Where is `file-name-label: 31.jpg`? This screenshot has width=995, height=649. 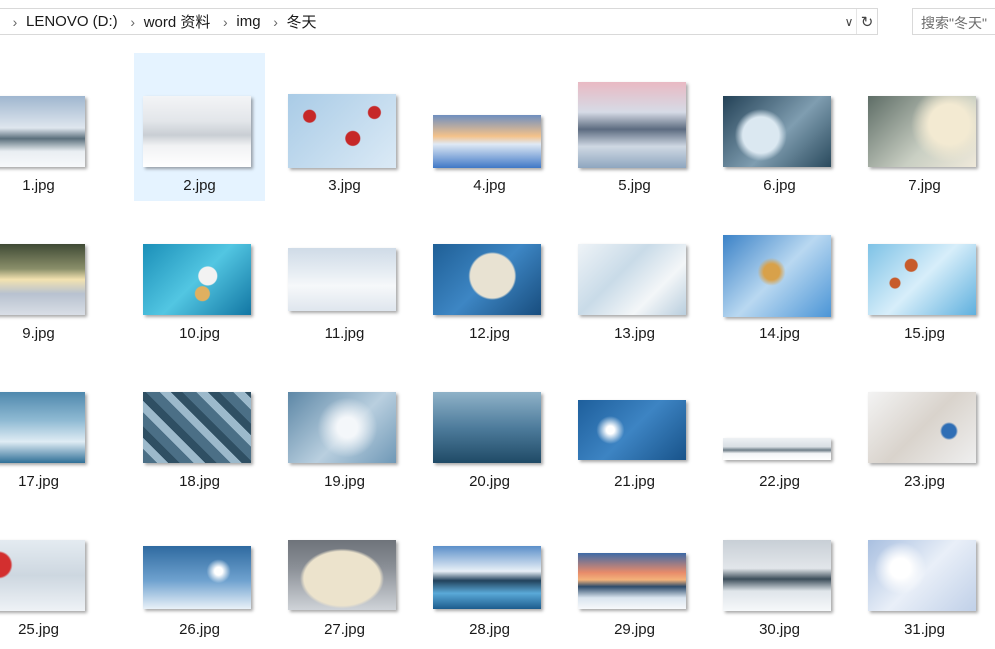 file-name-label: 31.jpg is located at coordinates (924, 629).